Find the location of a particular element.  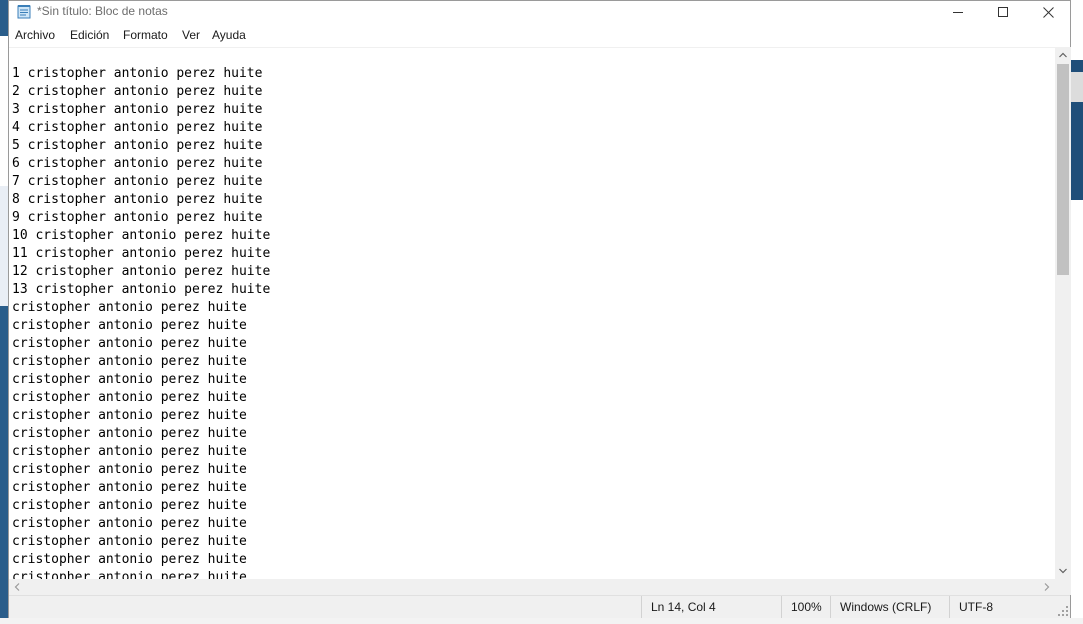

chevron-right-icon is located at coordinates (1047, 587).